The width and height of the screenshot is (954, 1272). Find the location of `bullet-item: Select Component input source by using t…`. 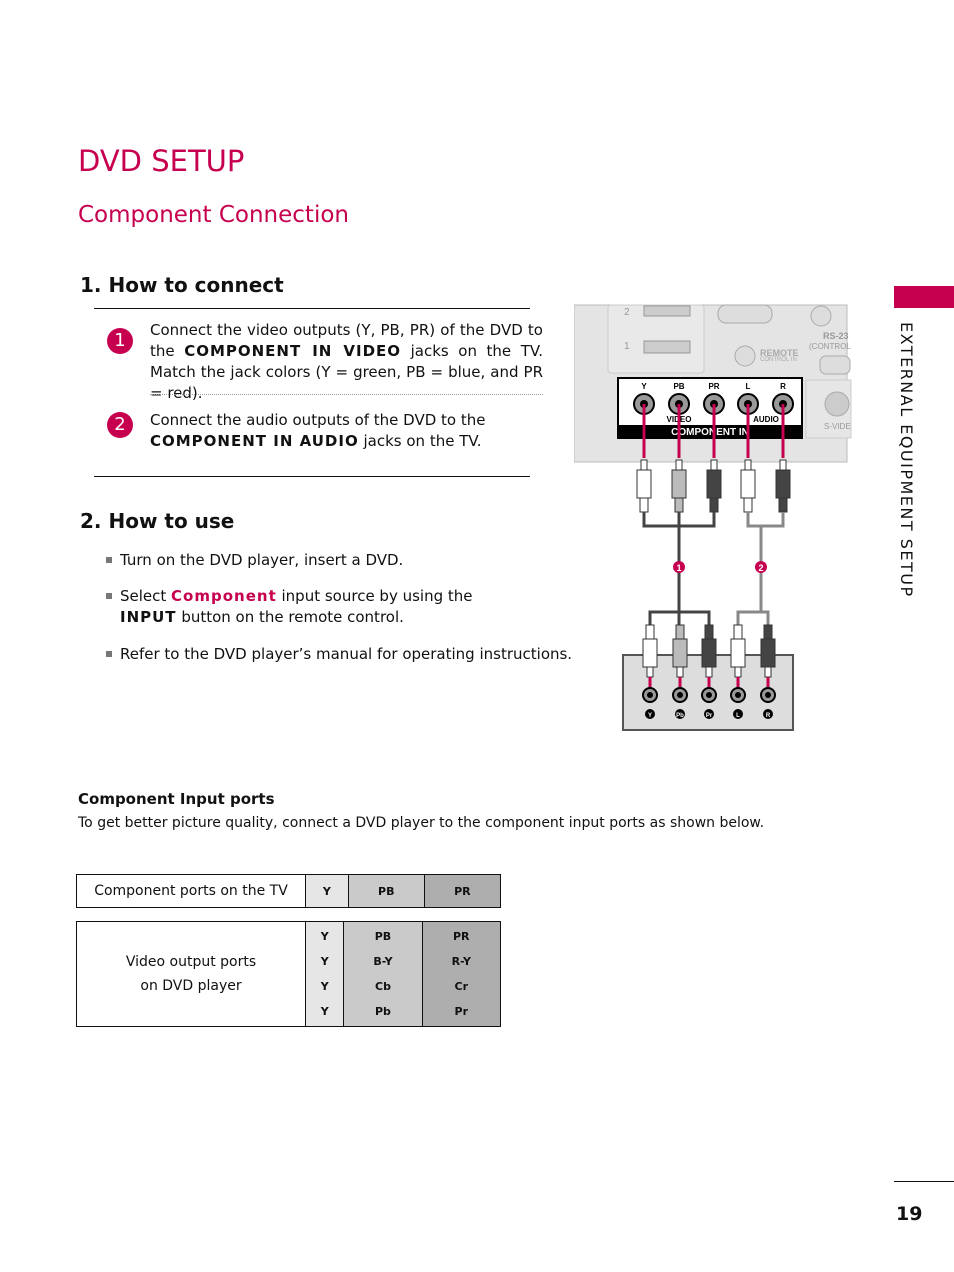

bullet-item: Select Component input source by using t… is located at coordinates (313, 607).